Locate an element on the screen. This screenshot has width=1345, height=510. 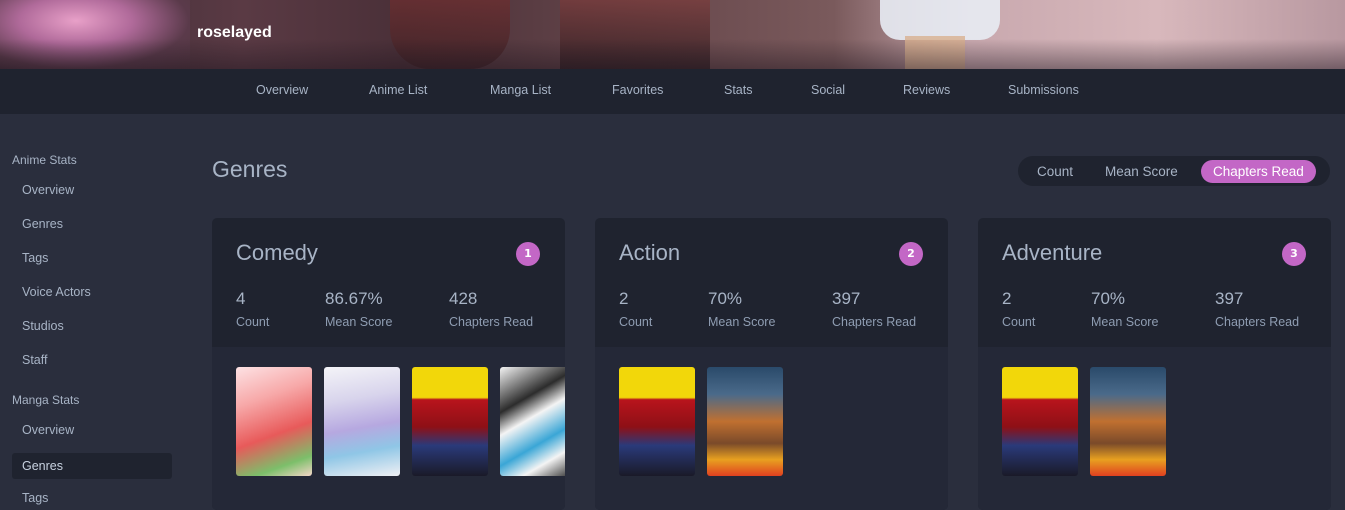
sidebar-item-manga-genres: Genres is located at coordinates (92, 466).